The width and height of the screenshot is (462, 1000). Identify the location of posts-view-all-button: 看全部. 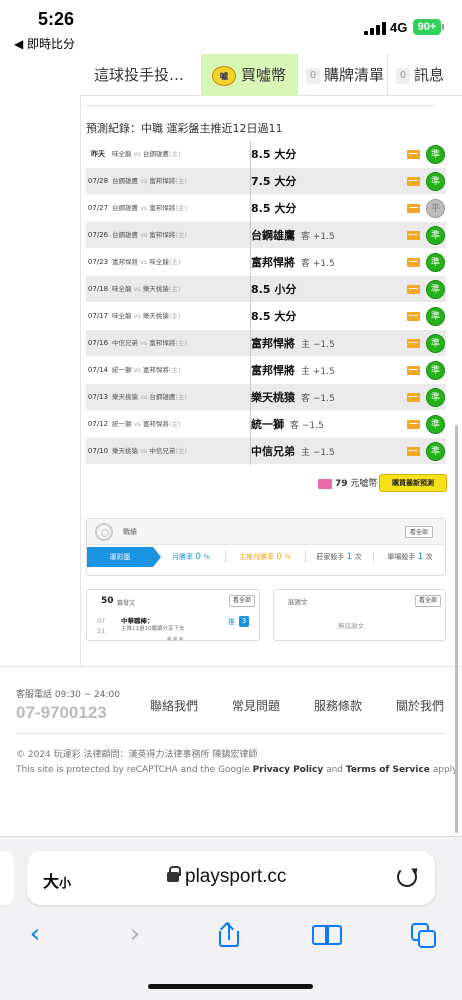
(242, 601).